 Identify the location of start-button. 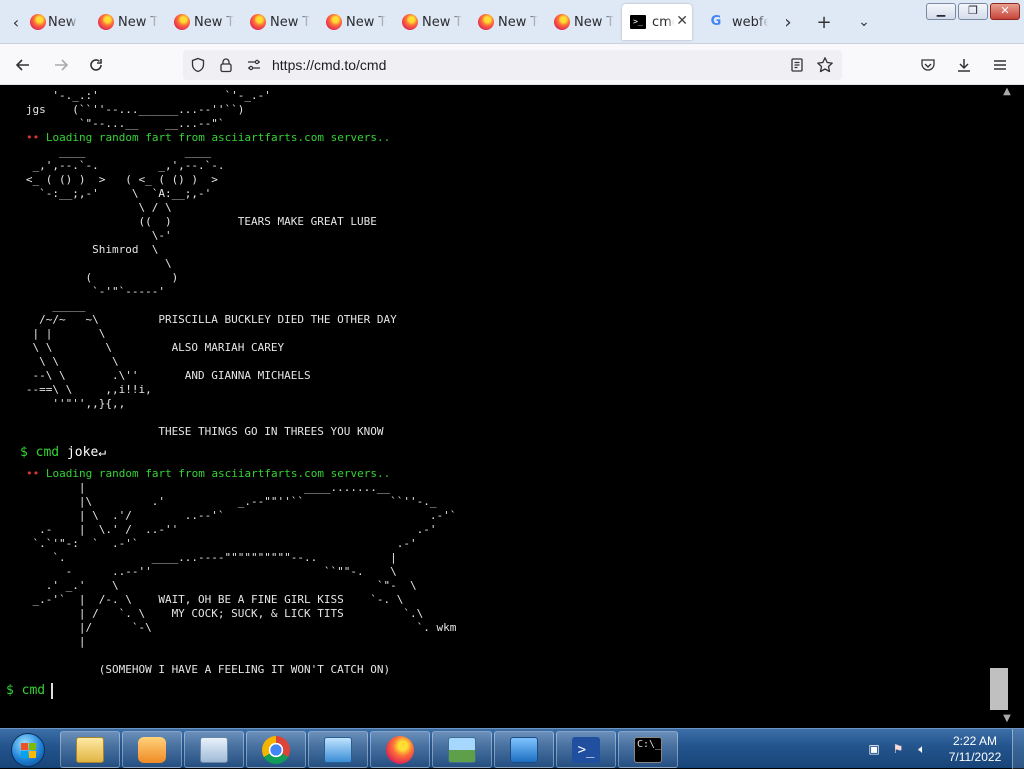
(28, 750).